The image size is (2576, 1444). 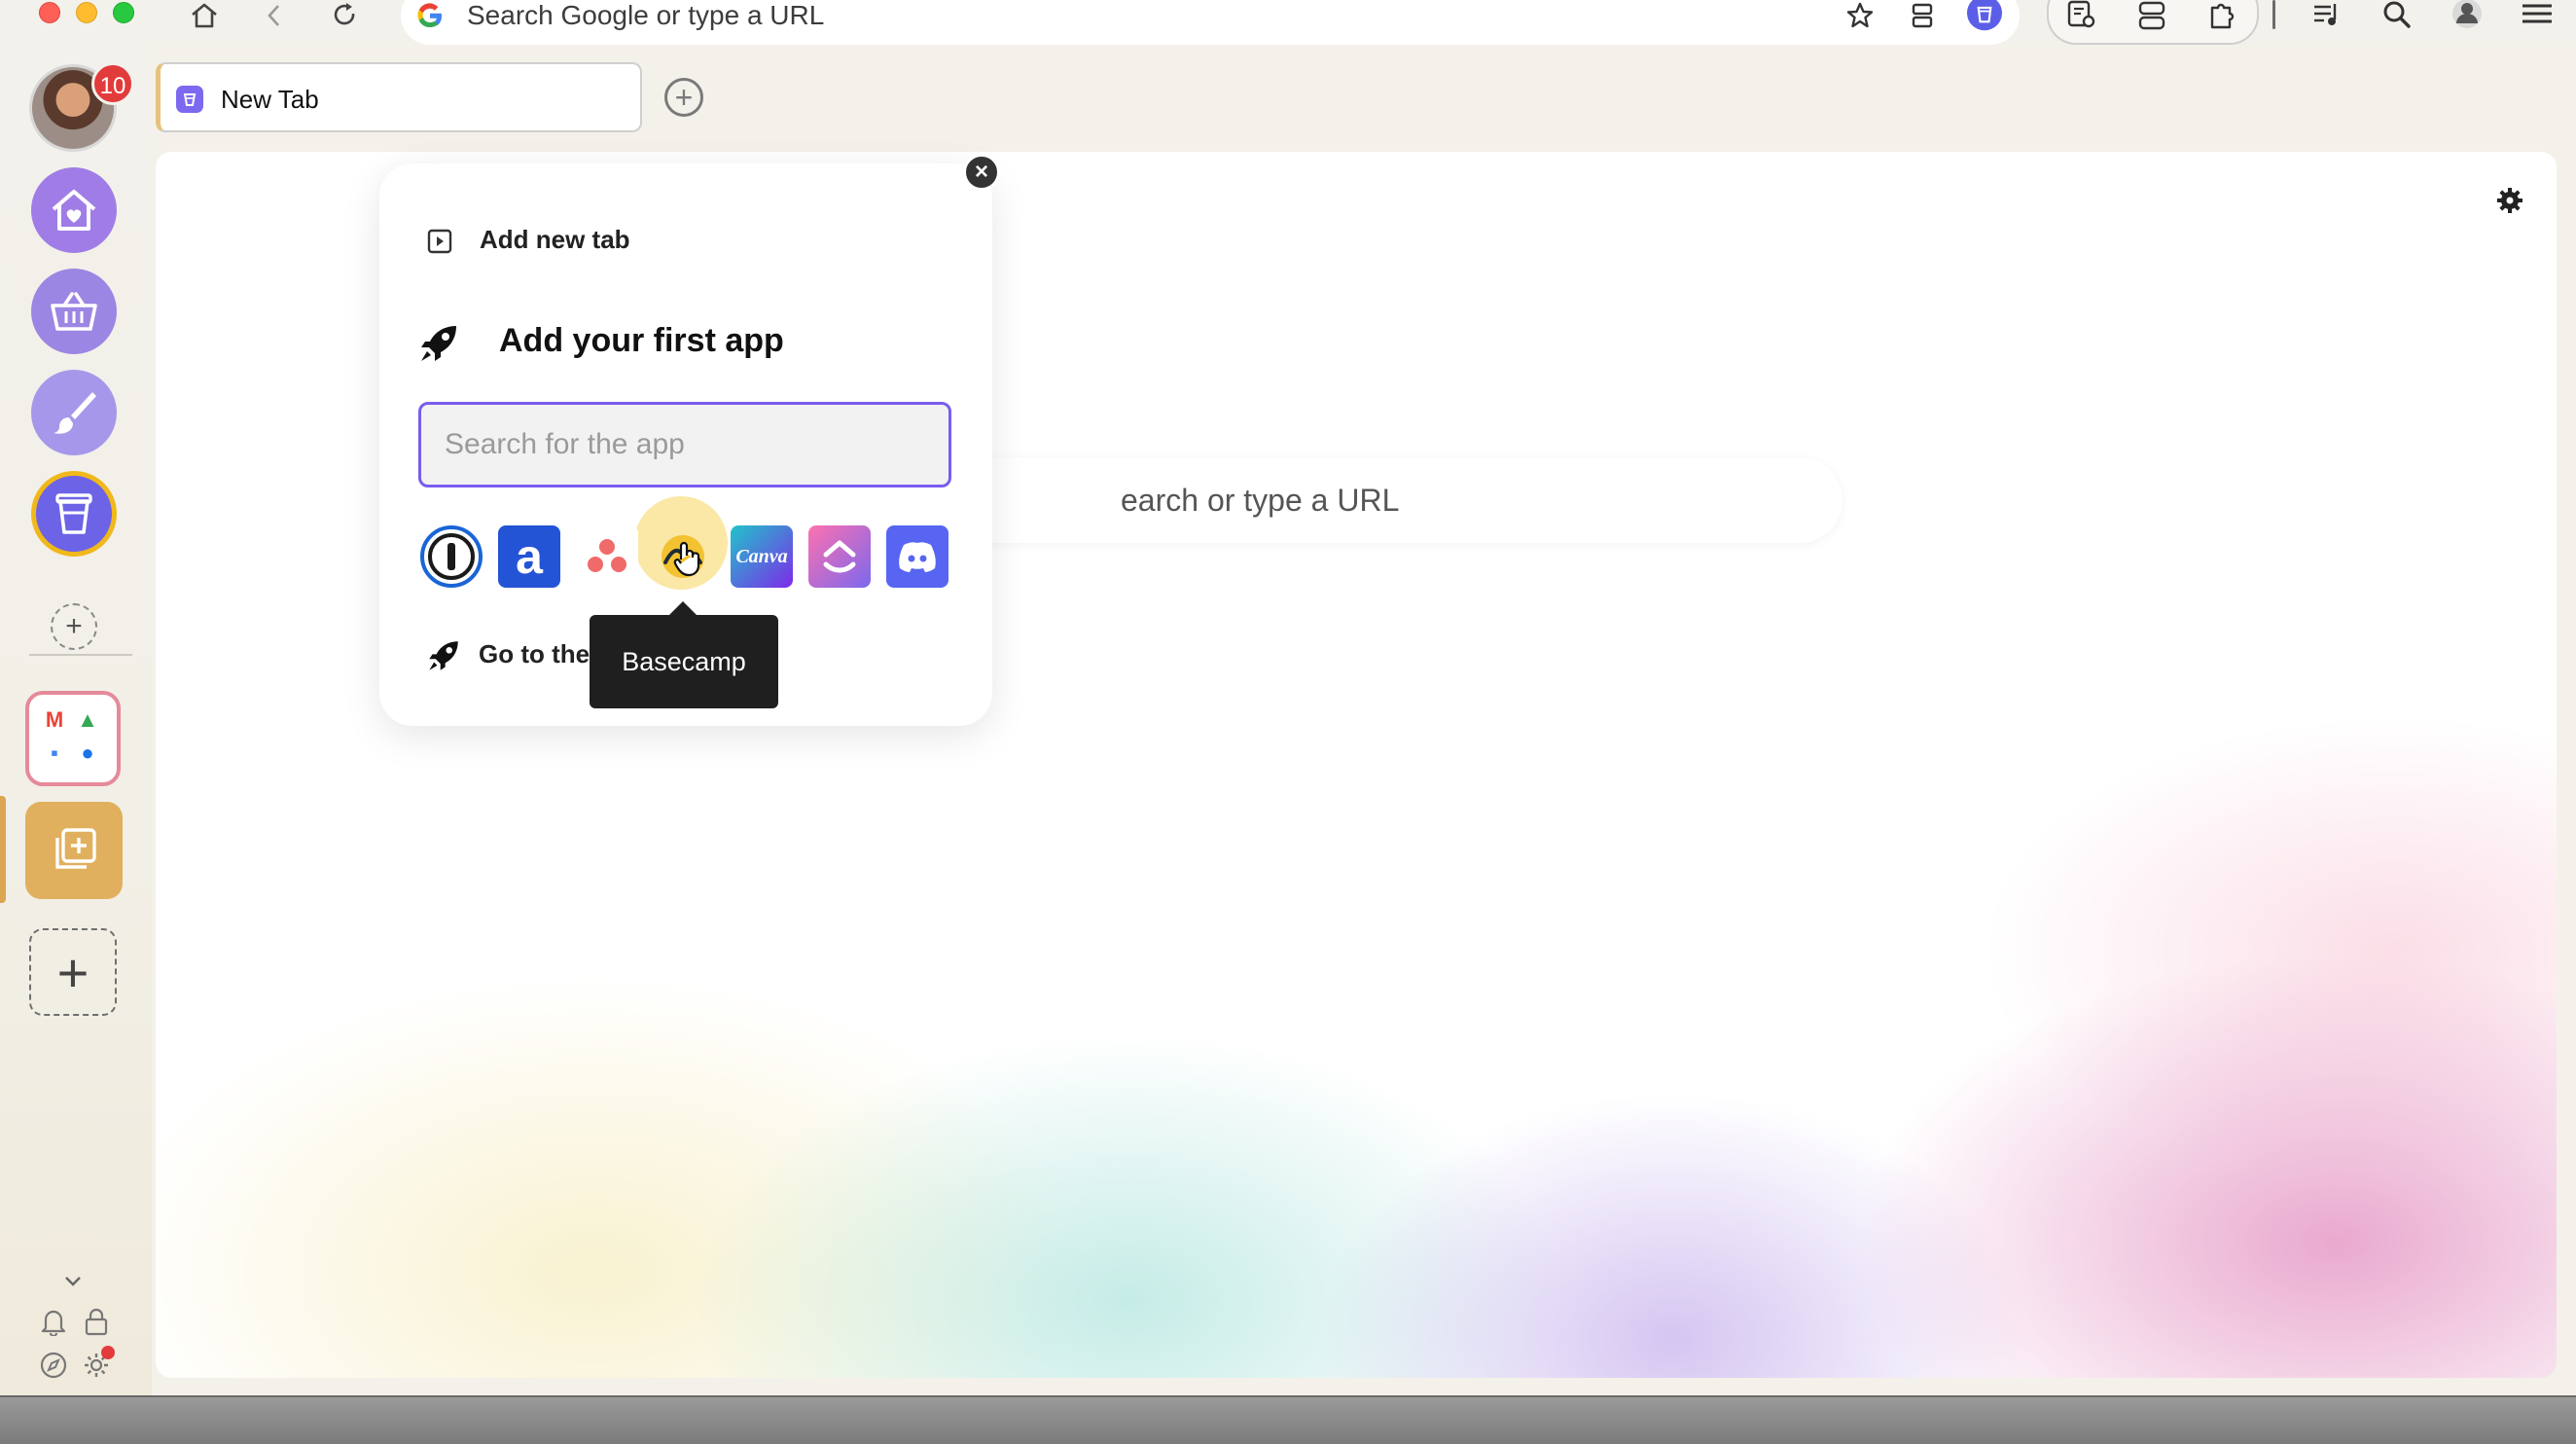 What do you see at coordinates (87, 719) in the screenshot?
I see `drive-icon: ▲` at bounding box center [87, 719].